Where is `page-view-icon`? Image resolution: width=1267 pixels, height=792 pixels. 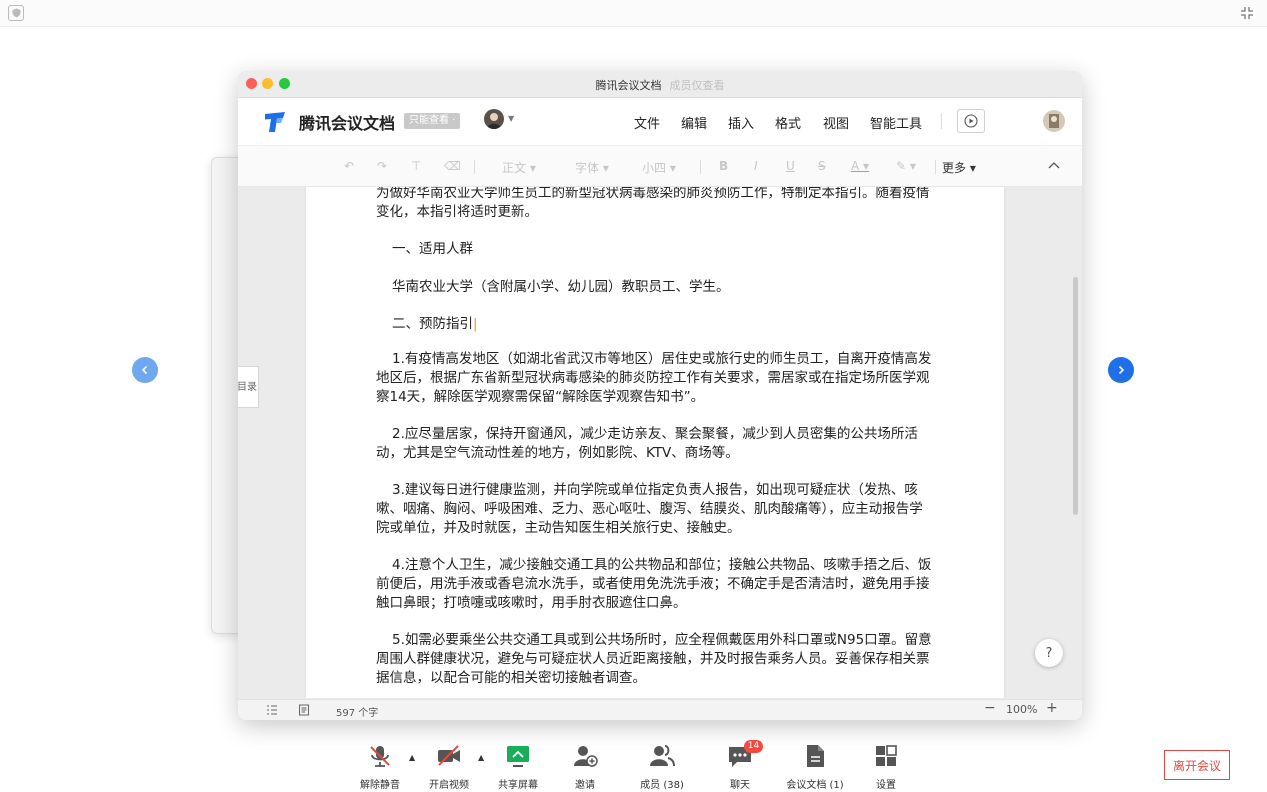
page-view-icon is located at coordinates (304, 710).